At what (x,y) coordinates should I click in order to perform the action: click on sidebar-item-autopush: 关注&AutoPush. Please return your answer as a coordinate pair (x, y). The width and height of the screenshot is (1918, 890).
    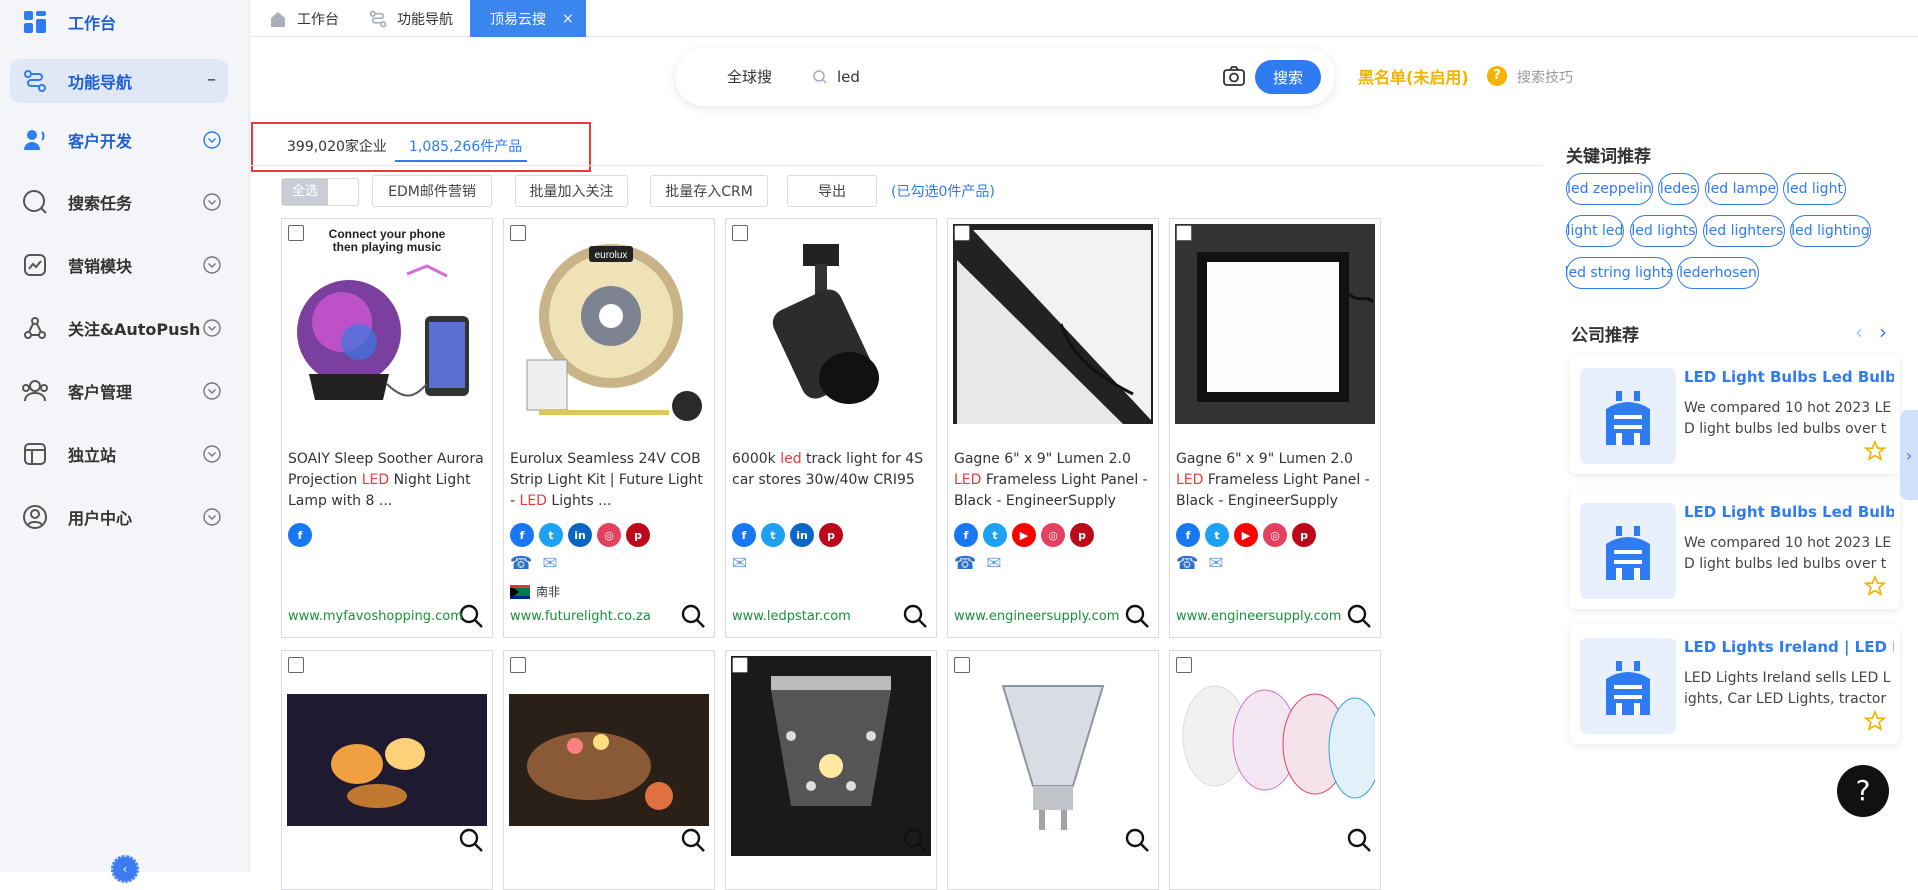
    Looking at the image, I should click on (119, 328).